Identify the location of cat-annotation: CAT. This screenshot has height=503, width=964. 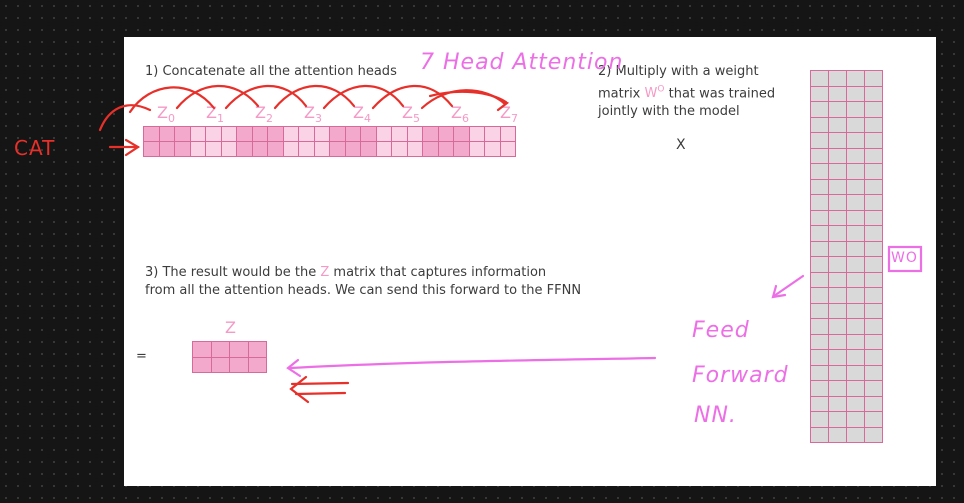
(35, 148).